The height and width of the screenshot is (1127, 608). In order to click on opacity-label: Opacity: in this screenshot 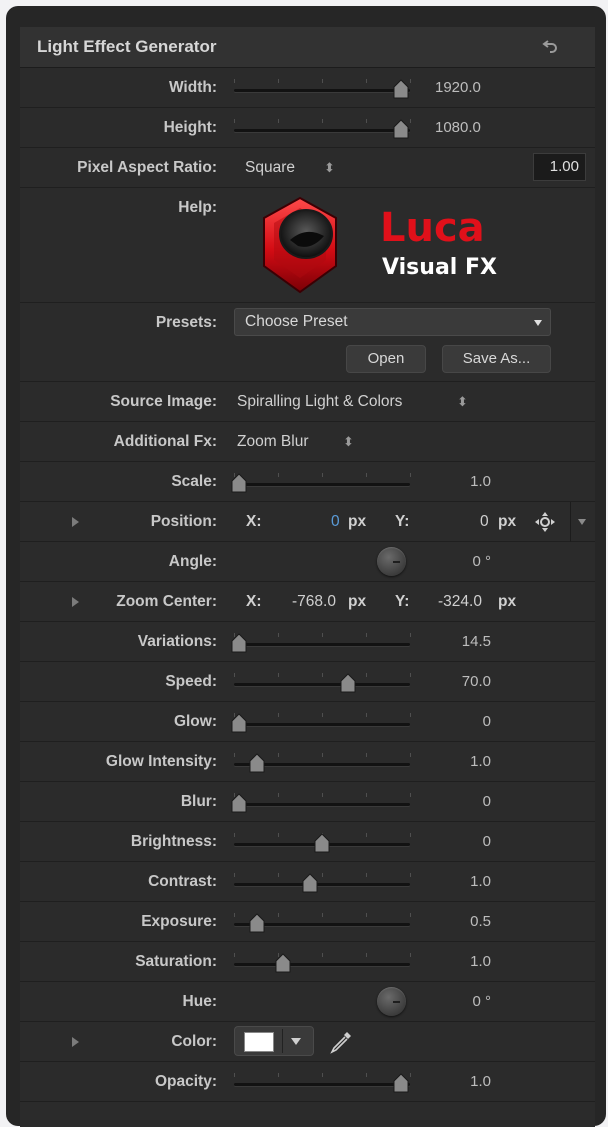, I will do `click(185, 1081)`.